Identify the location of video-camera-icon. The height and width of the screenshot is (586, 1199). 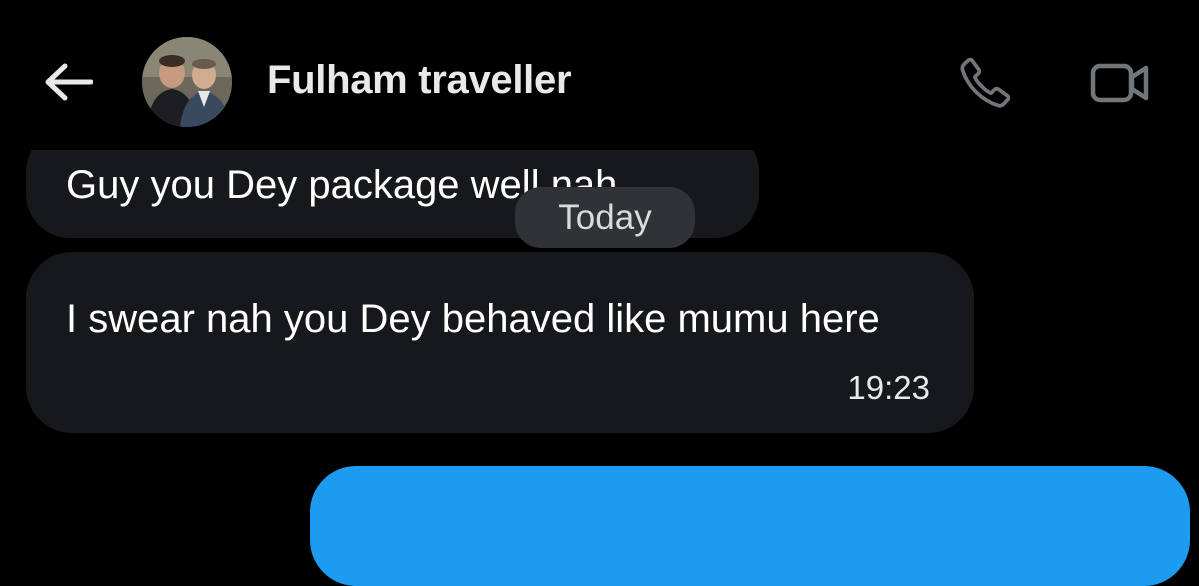
(1119, 83).